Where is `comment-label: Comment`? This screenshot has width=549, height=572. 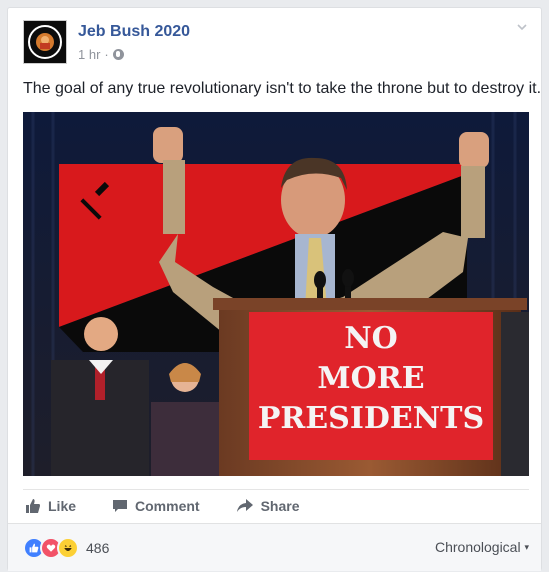
comment-label: Comment is located at coordinates (167, 506).